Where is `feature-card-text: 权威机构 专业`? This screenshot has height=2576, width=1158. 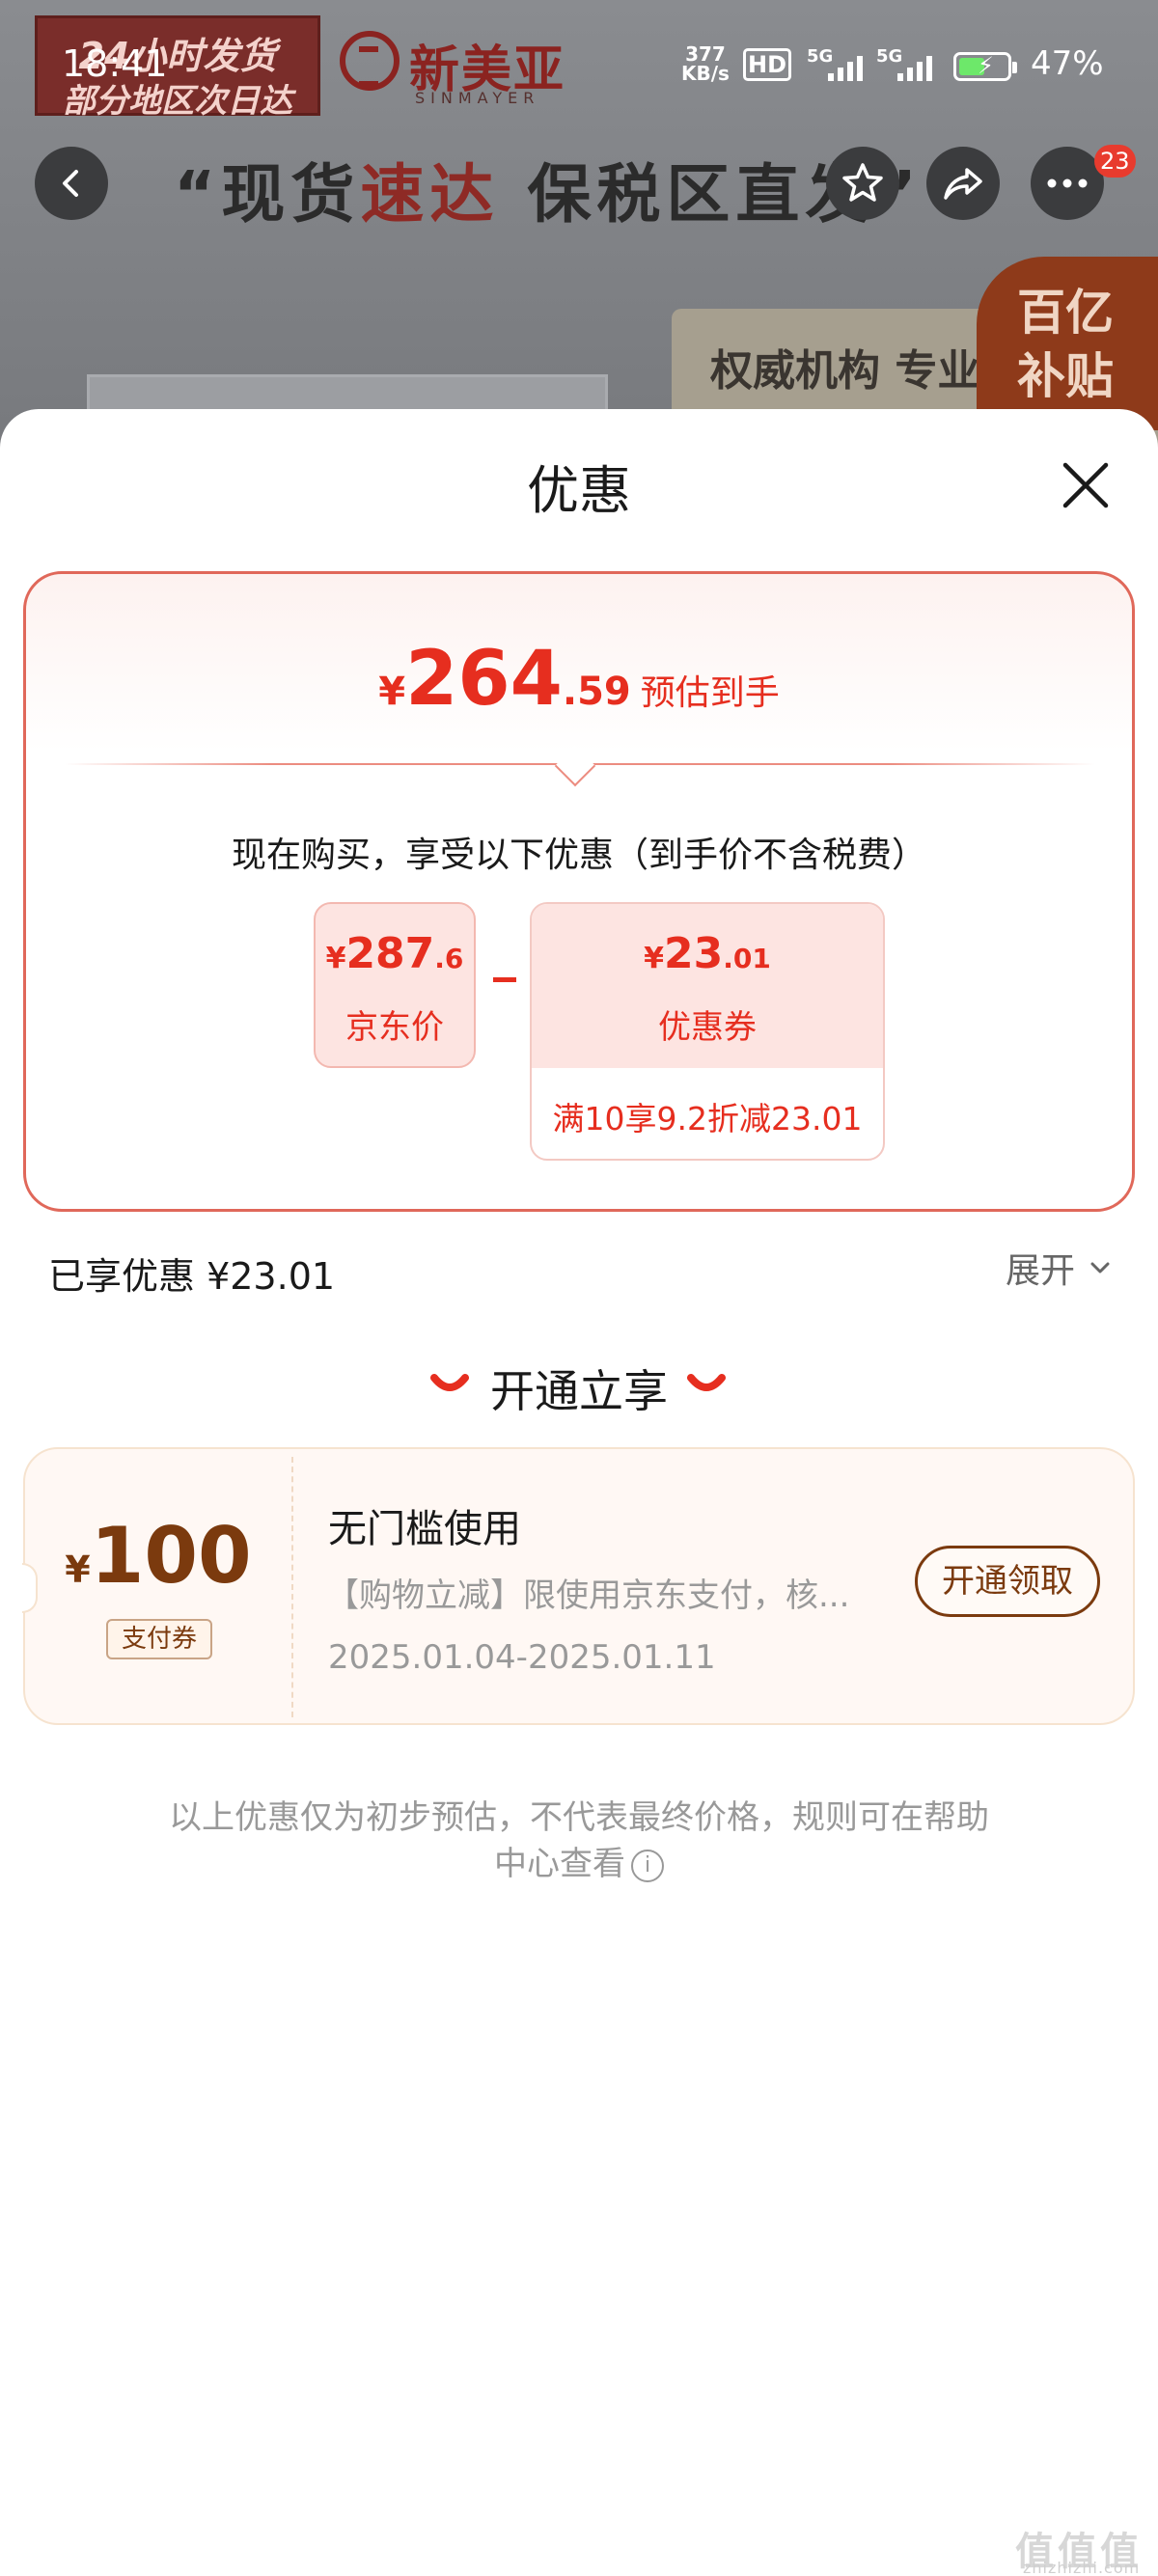 feature-card-text: 权威机构 专业 is located at coordinates (845, 371).